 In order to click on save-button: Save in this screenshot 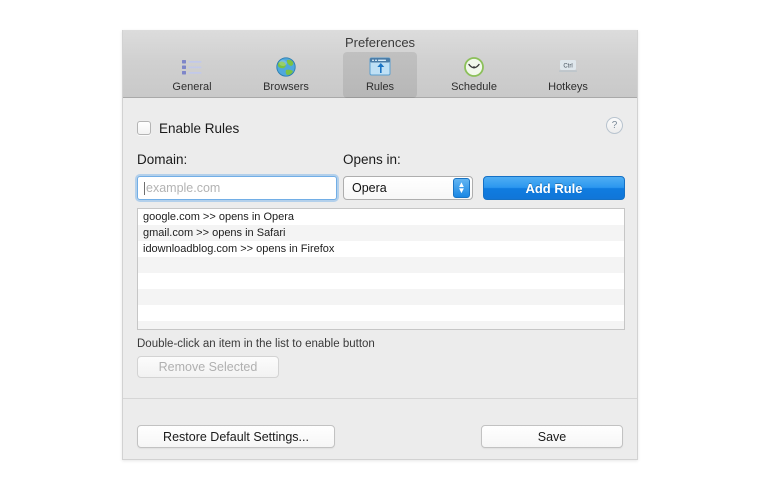, I will do `click(552, 436)`.